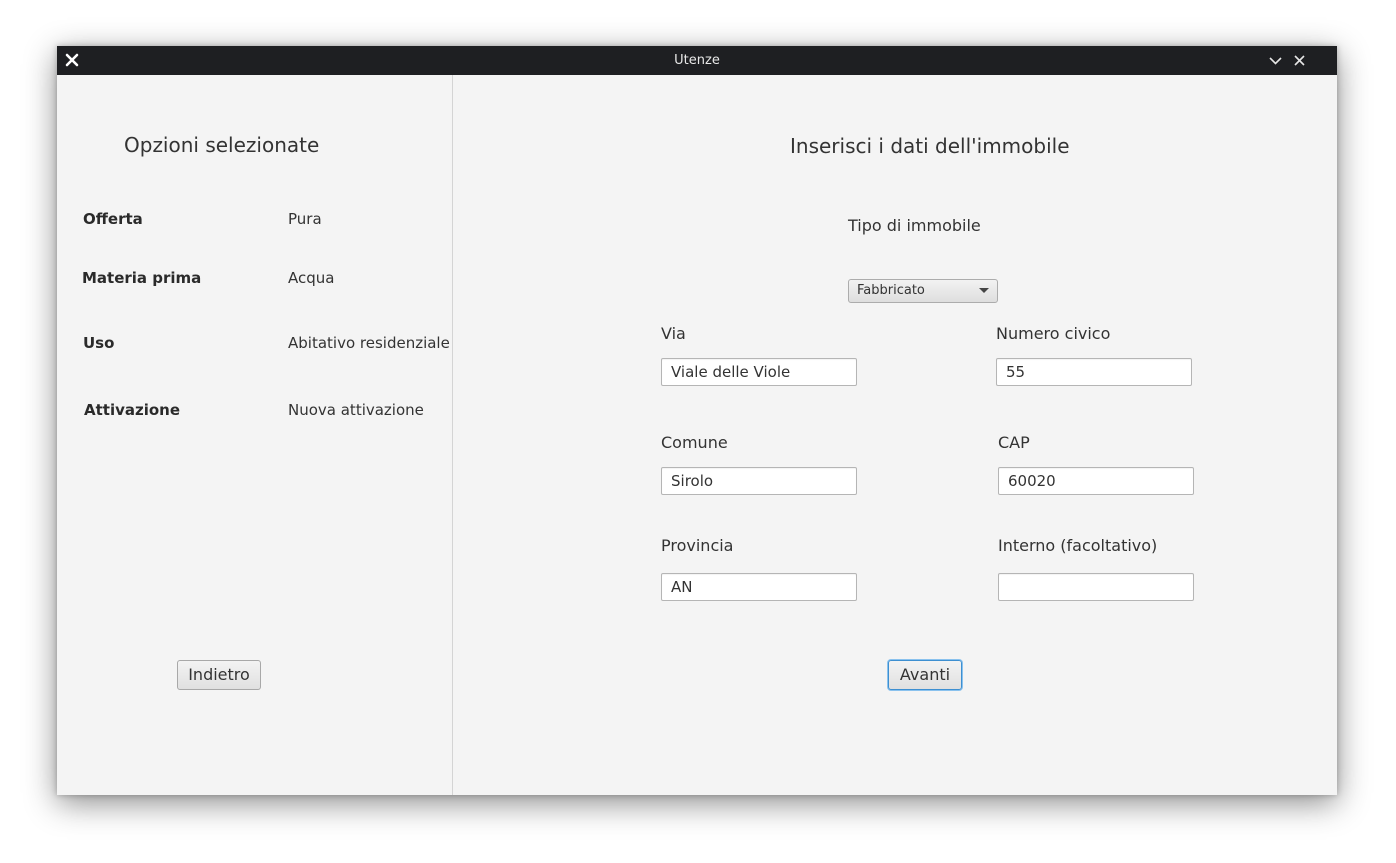 The height and width of the screenshot is (863, 1396). What do you see at coordinates (99, 343) in the screenshot?
I see `option-label-uso: Uso` at bounding box center [99, 343].